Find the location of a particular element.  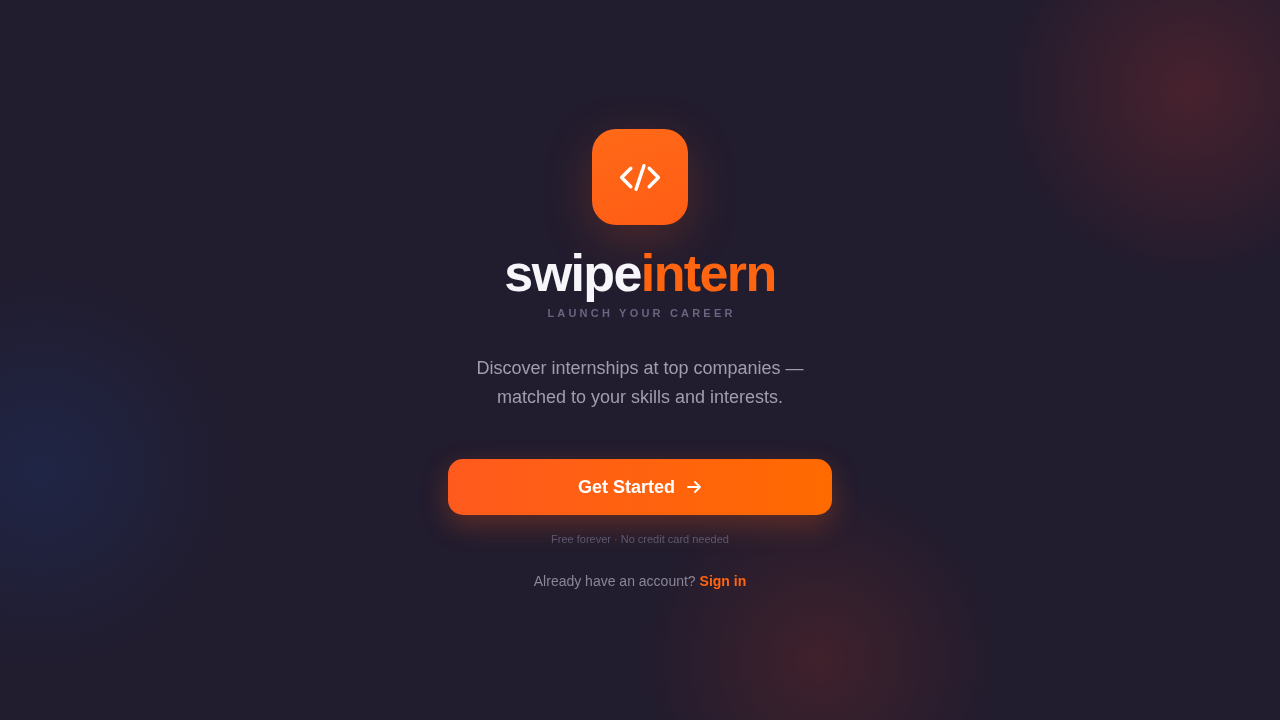

get-started-button: Get Started is located at coordinates (640, 487).